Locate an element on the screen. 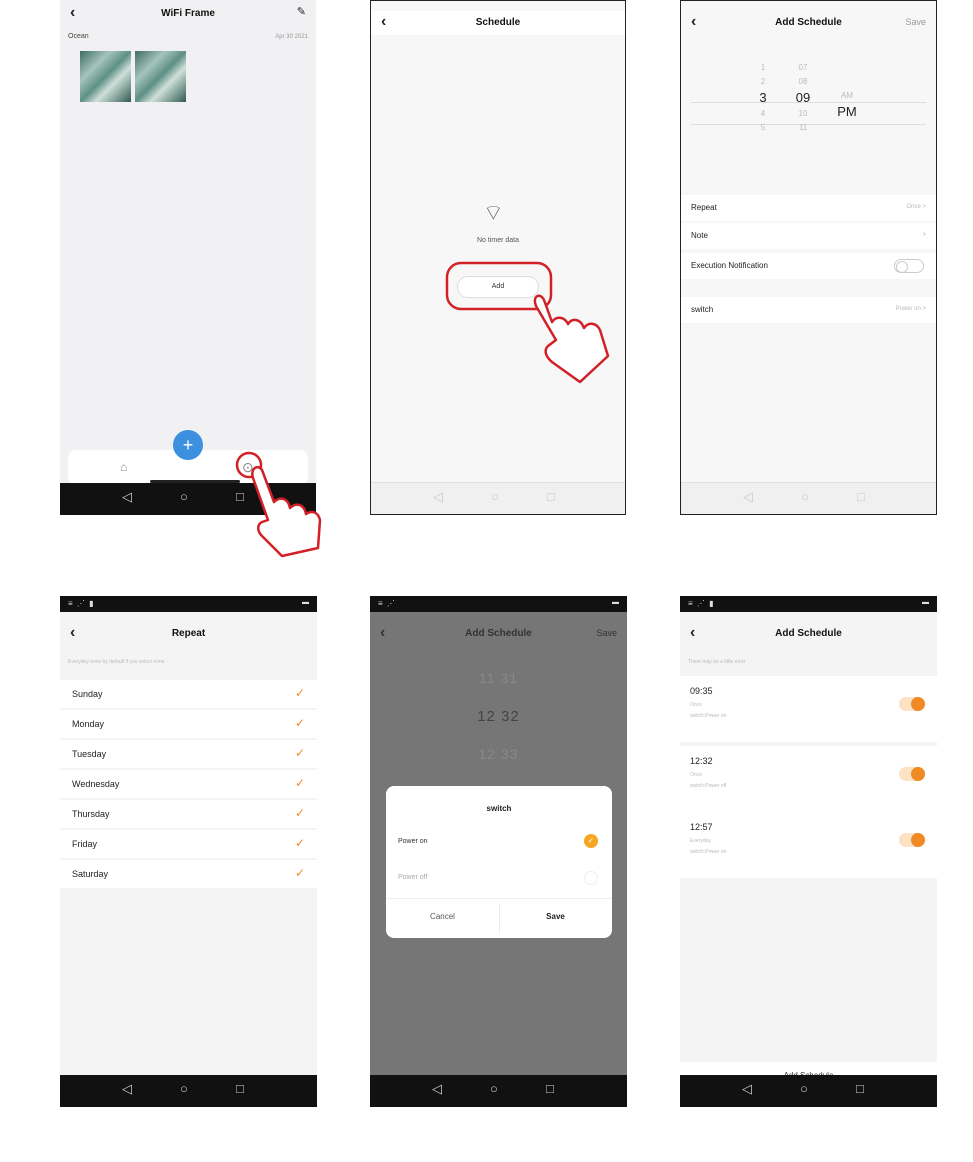  day-row: Monday ✓ is located at coordinates (188, 724).